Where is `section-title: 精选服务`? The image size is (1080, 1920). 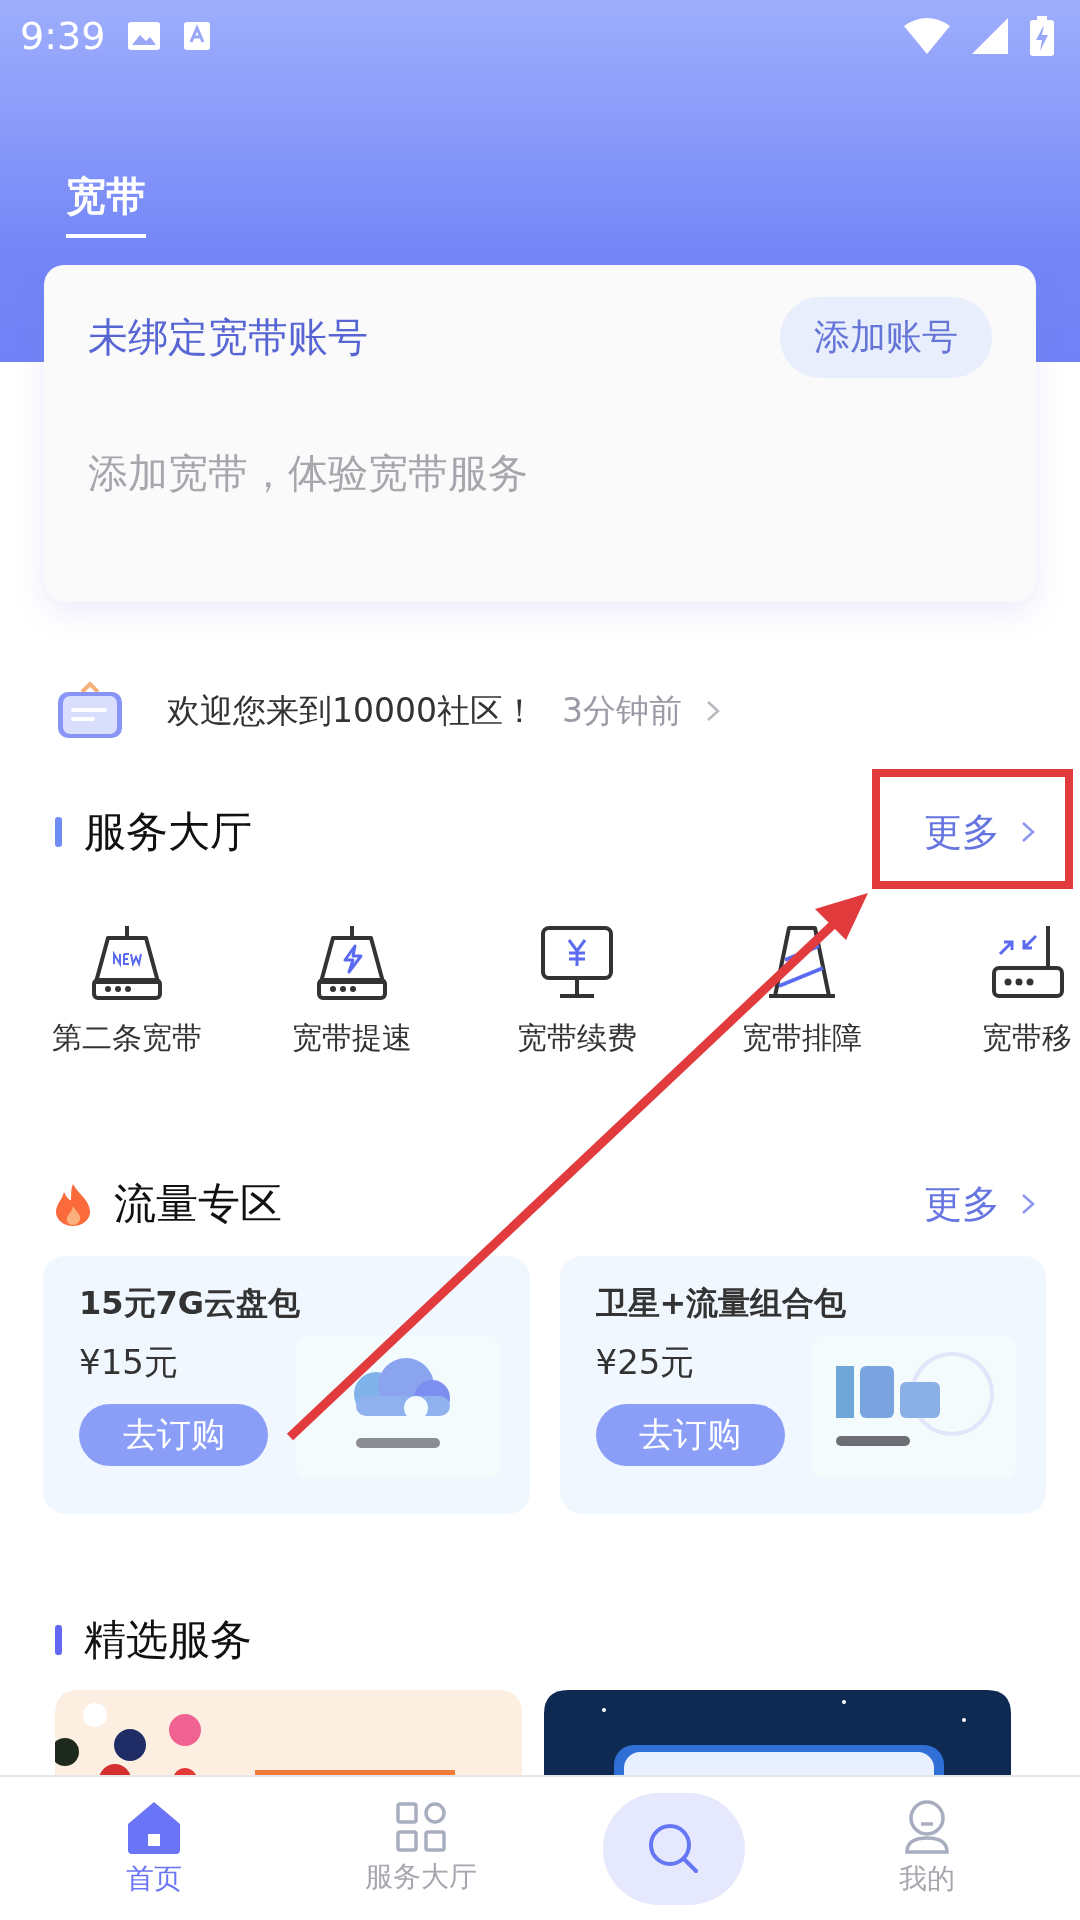 section-title: 精选服务 is located at coordinates (168, 1640).